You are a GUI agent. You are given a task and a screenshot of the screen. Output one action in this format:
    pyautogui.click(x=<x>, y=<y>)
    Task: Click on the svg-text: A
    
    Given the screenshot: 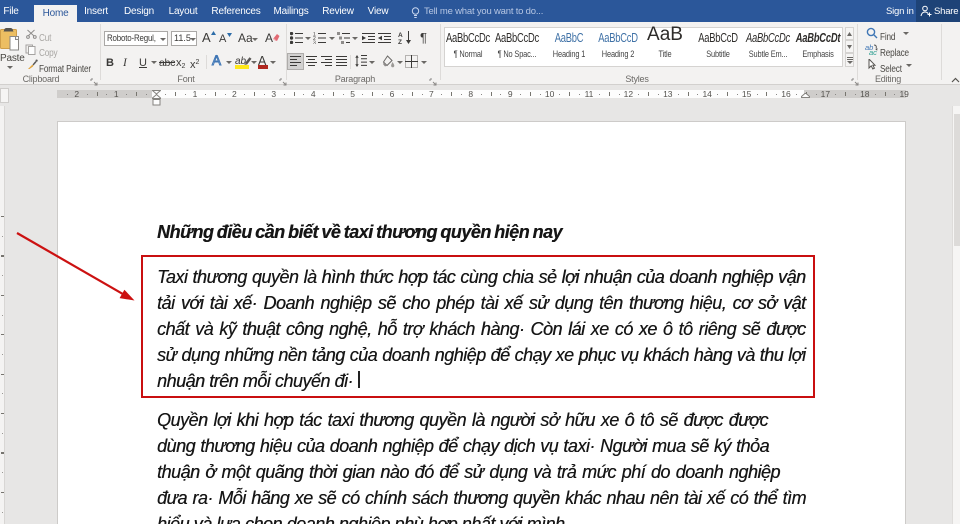 What is the action you would take?
    pyautogui.click(x=400, y=35)
    